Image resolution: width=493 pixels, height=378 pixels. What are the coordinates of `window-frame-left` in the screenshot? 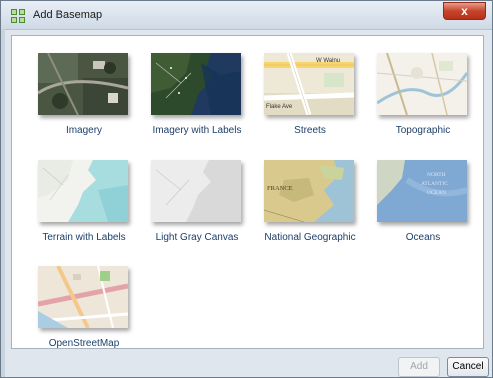 It's located at (3, 203).